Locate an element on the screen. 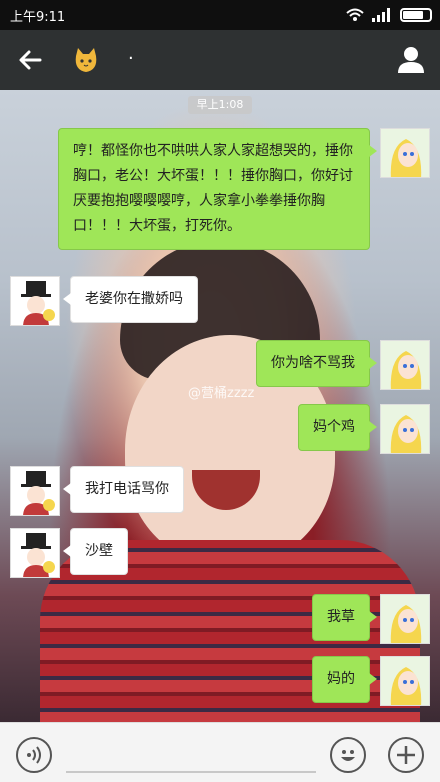 This screenshot has height=782, width=440. wifi-icon is located at coordinates (355, 14).